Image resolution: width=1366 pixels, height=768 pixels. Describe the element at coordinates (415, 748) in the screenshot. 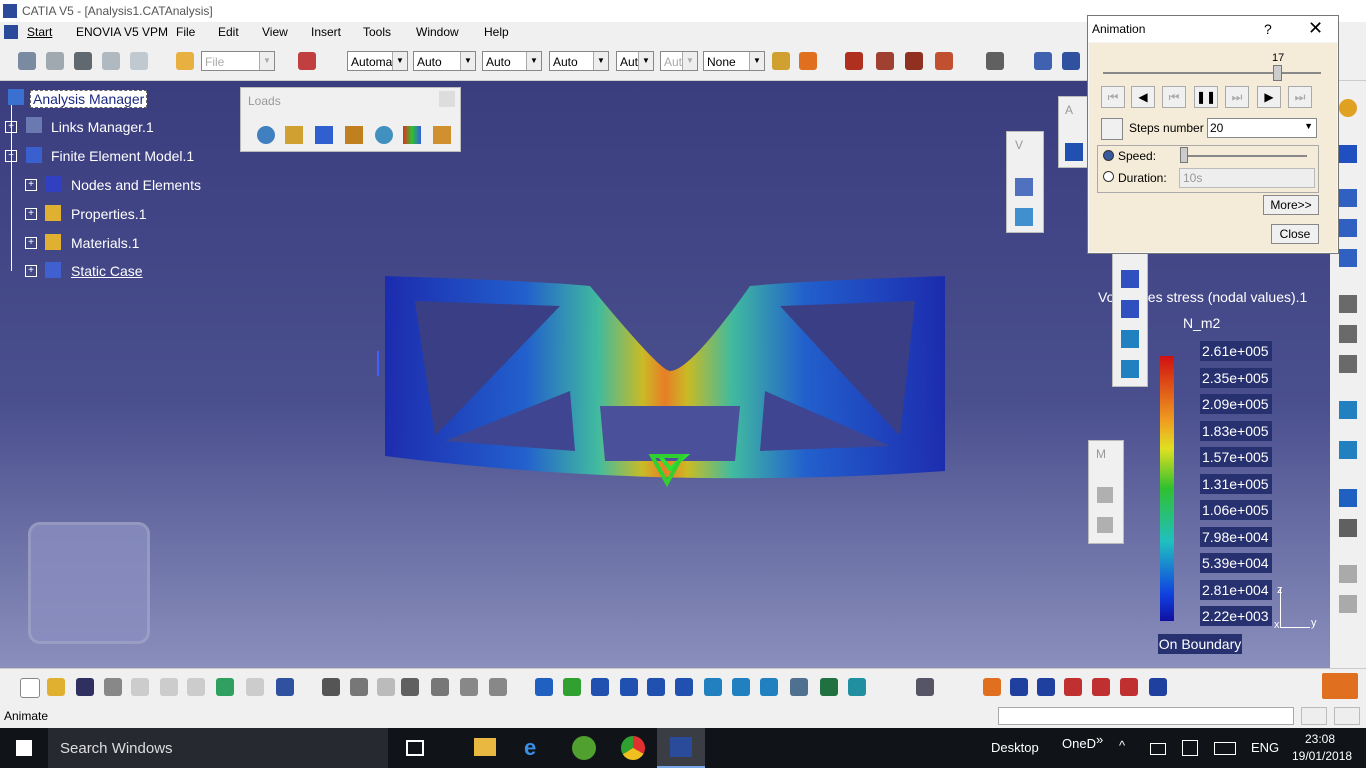

I see `task-view-icon` at that location.